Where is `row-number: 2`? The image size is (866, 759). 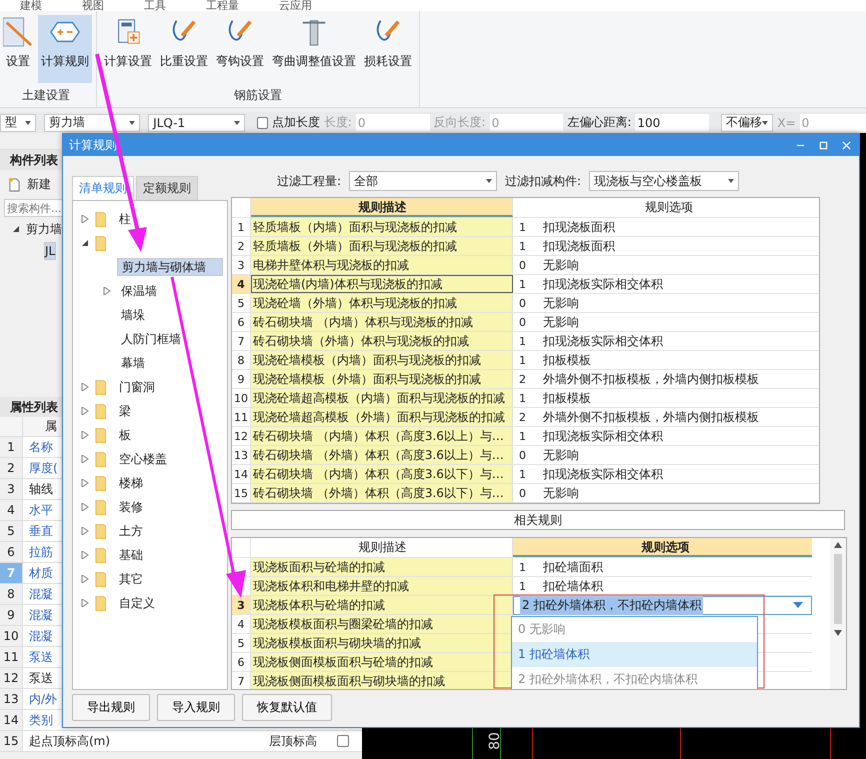
row-number: 2 is located at coordinates (11, 468).